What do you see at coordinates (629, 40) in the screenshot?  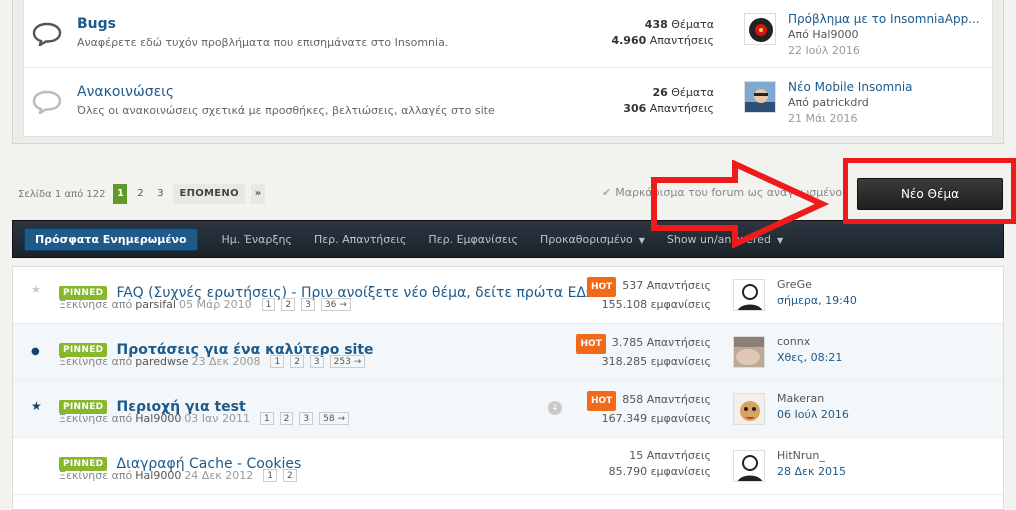 I see `replies-count: 4.960` at bounding box center [629, 40].